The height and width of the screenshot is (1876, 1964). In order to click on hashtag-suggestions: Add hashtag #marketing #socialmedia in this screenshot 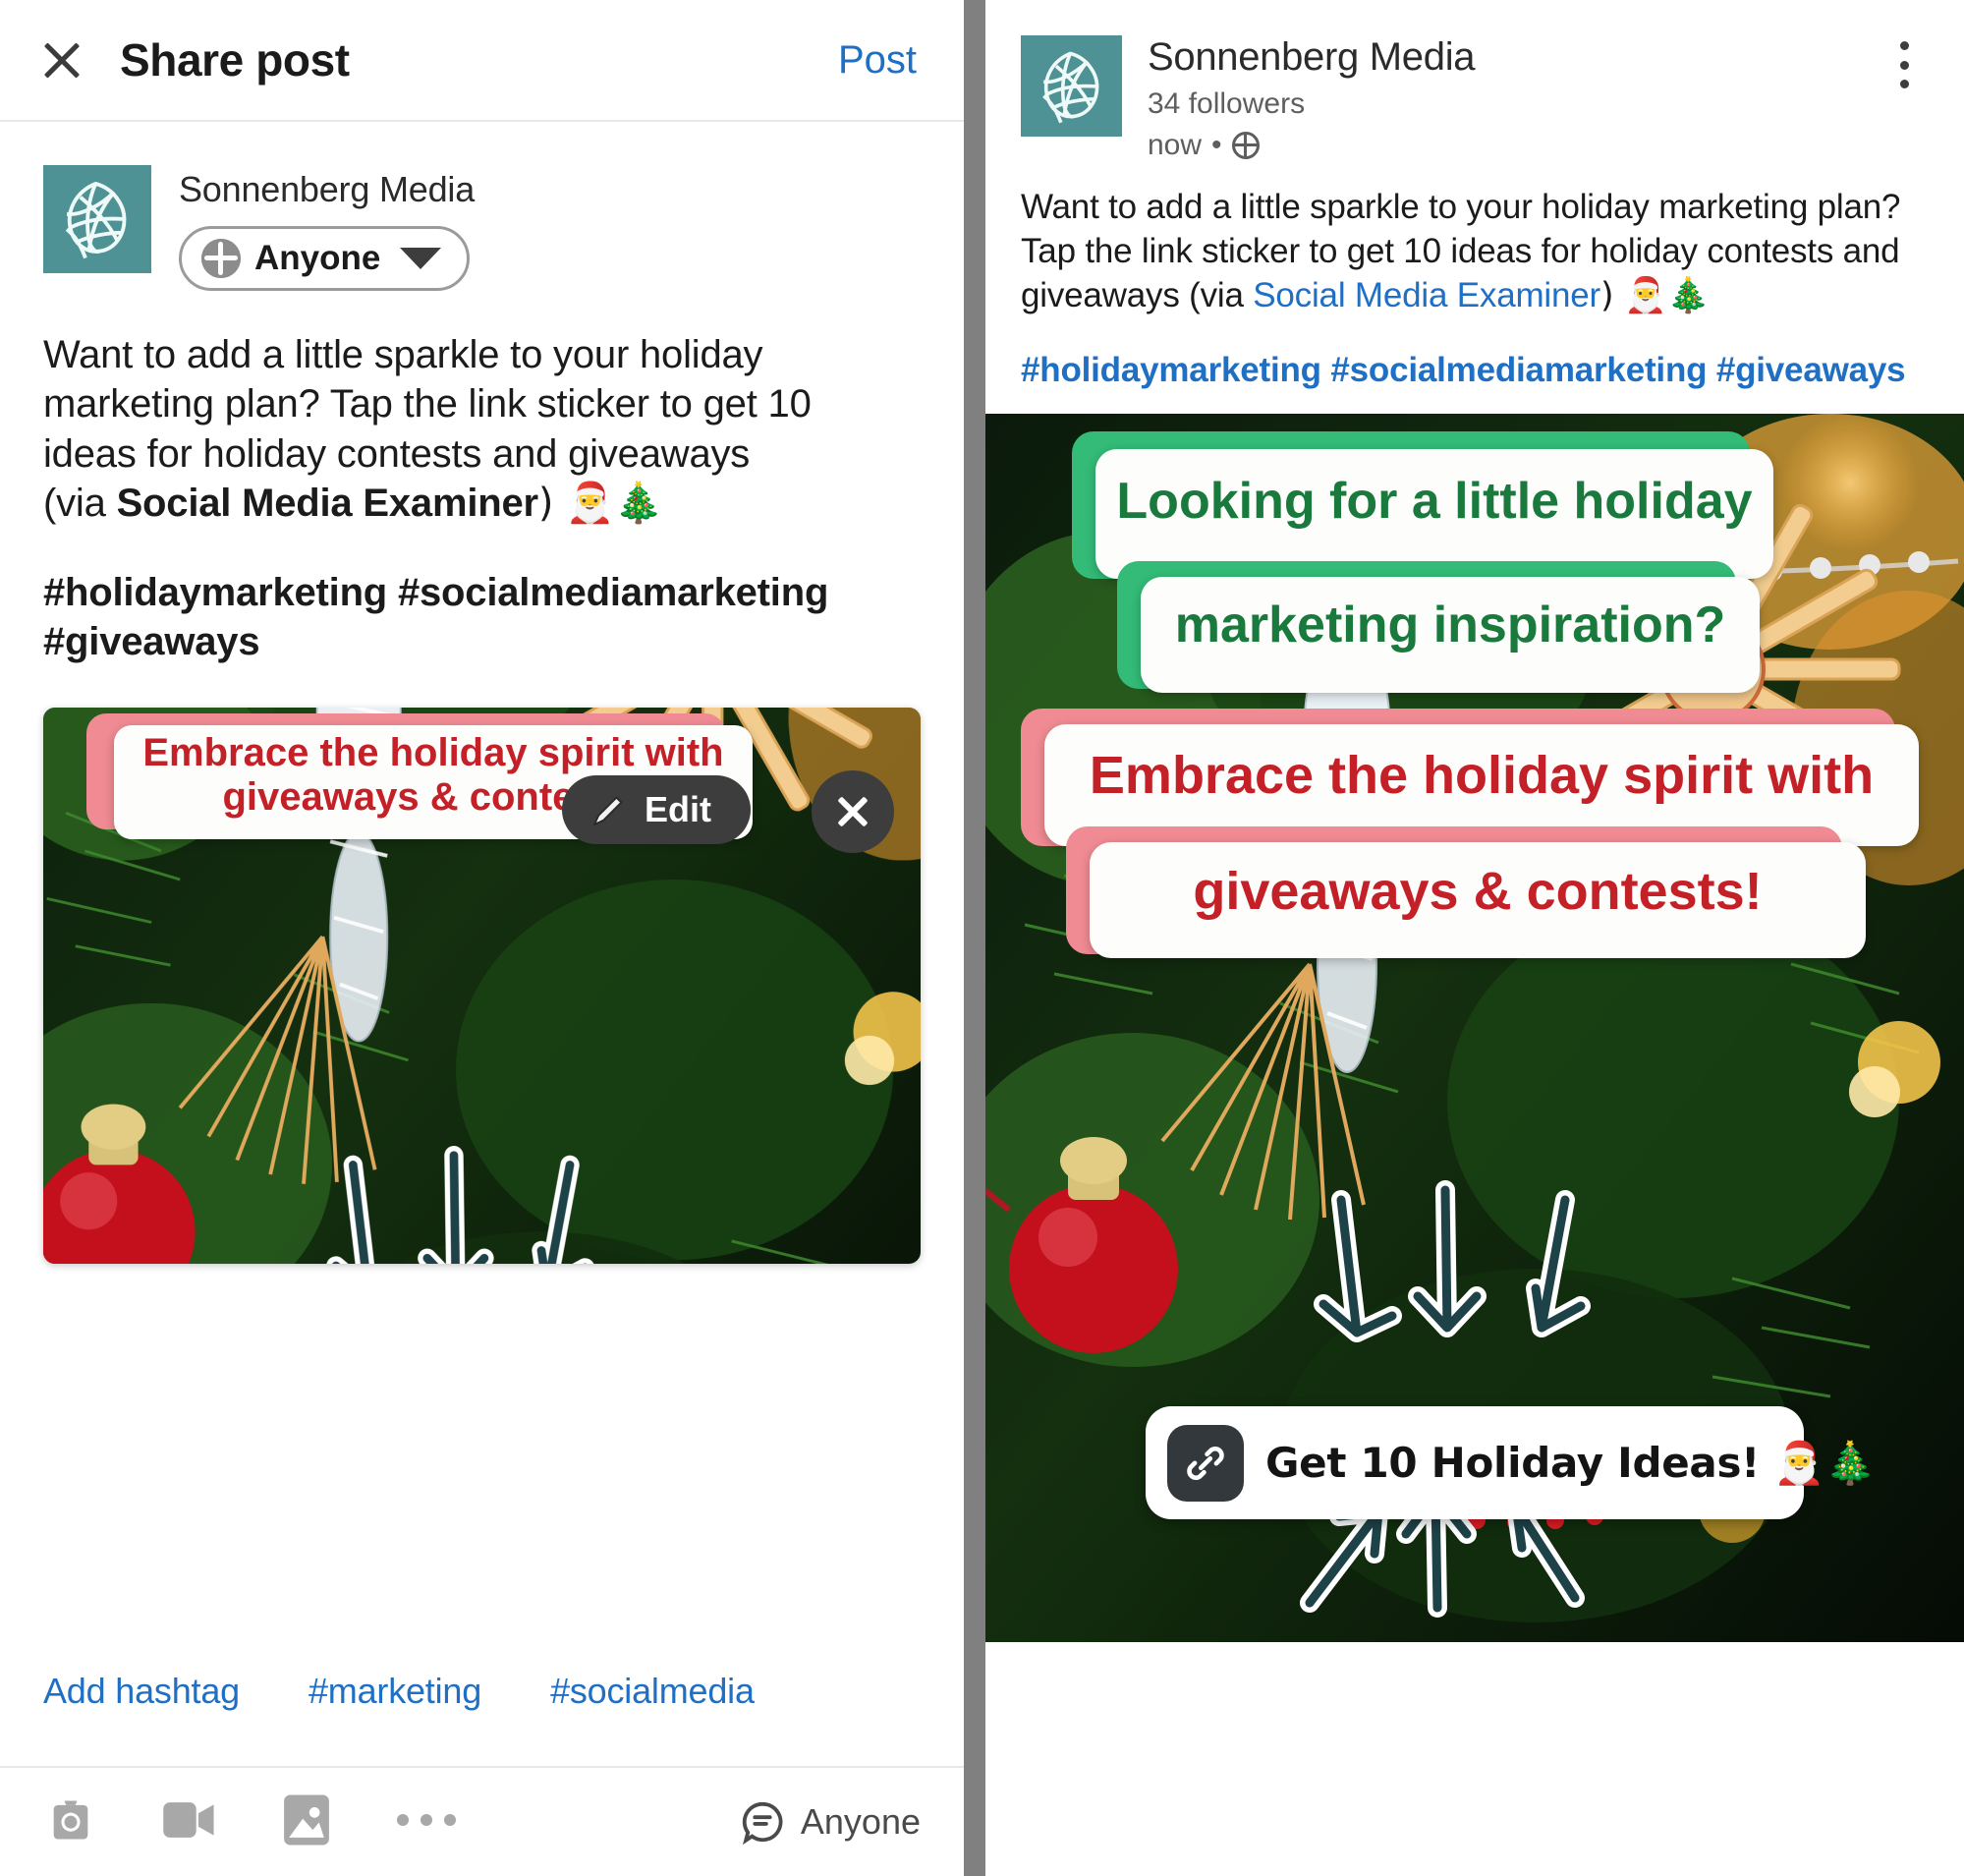, I will do `click(399, 1691)`.